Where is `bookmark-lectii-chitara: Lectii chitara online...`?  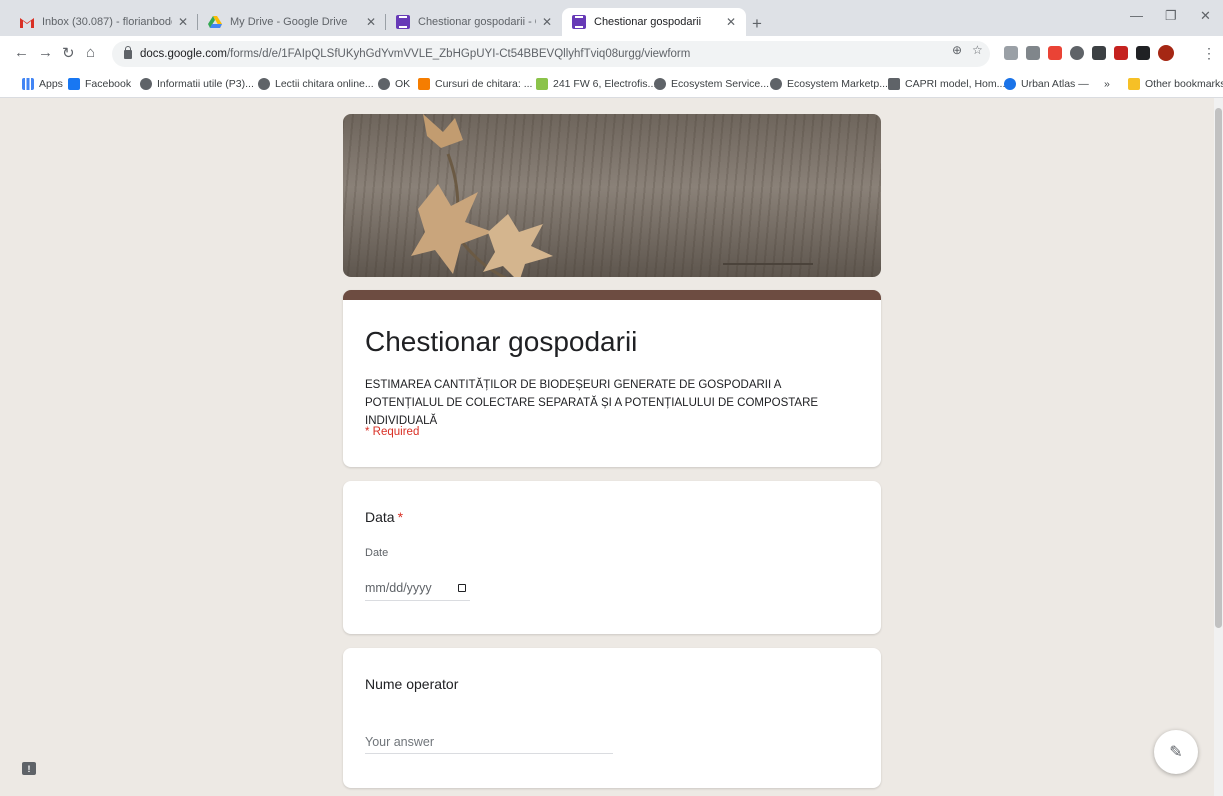
bookmark-lectii-chitara: Lectii chitara online... is located at coordinates (316, 84).